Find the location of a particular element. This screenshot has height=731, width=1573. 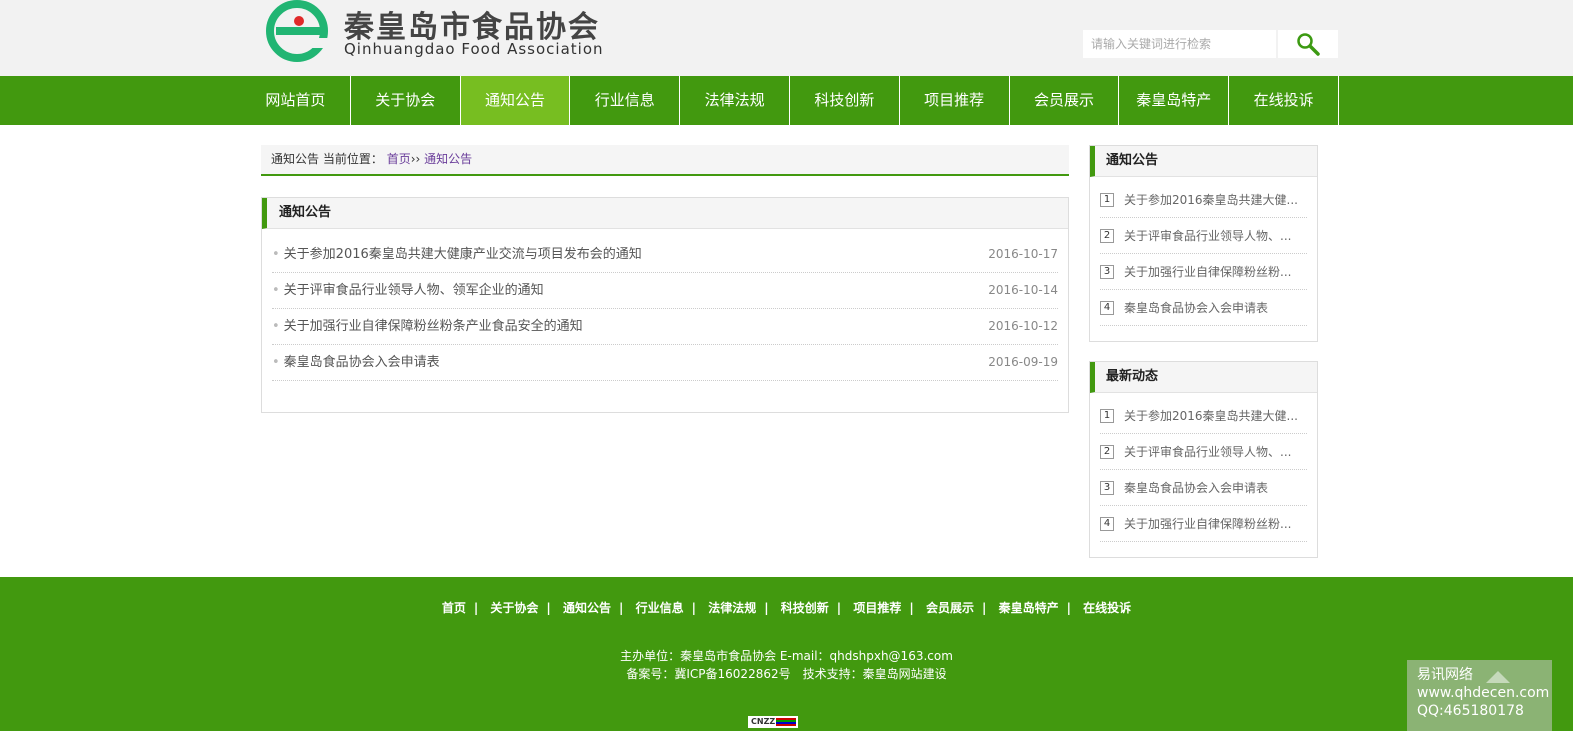

list-item-link: • 关于加强行业自律保障粉丝粉条产业食品安全的通知 is located at coordinates (427, 326).